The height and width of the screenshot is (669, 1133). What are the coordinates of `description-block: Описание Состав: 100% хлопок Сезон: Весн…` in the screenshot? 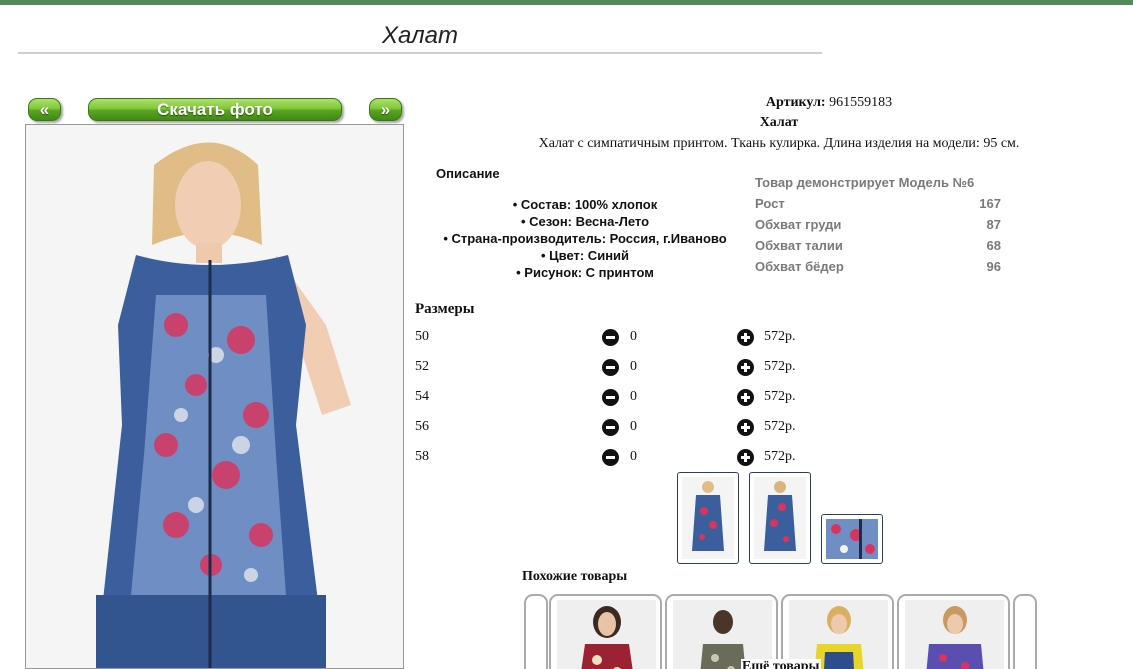 It's located at (585, 223).